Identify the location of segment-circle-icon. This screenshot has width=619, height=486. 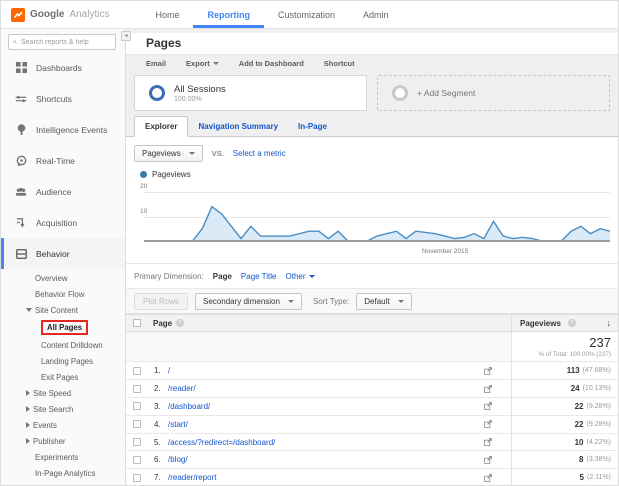
(157, 93).